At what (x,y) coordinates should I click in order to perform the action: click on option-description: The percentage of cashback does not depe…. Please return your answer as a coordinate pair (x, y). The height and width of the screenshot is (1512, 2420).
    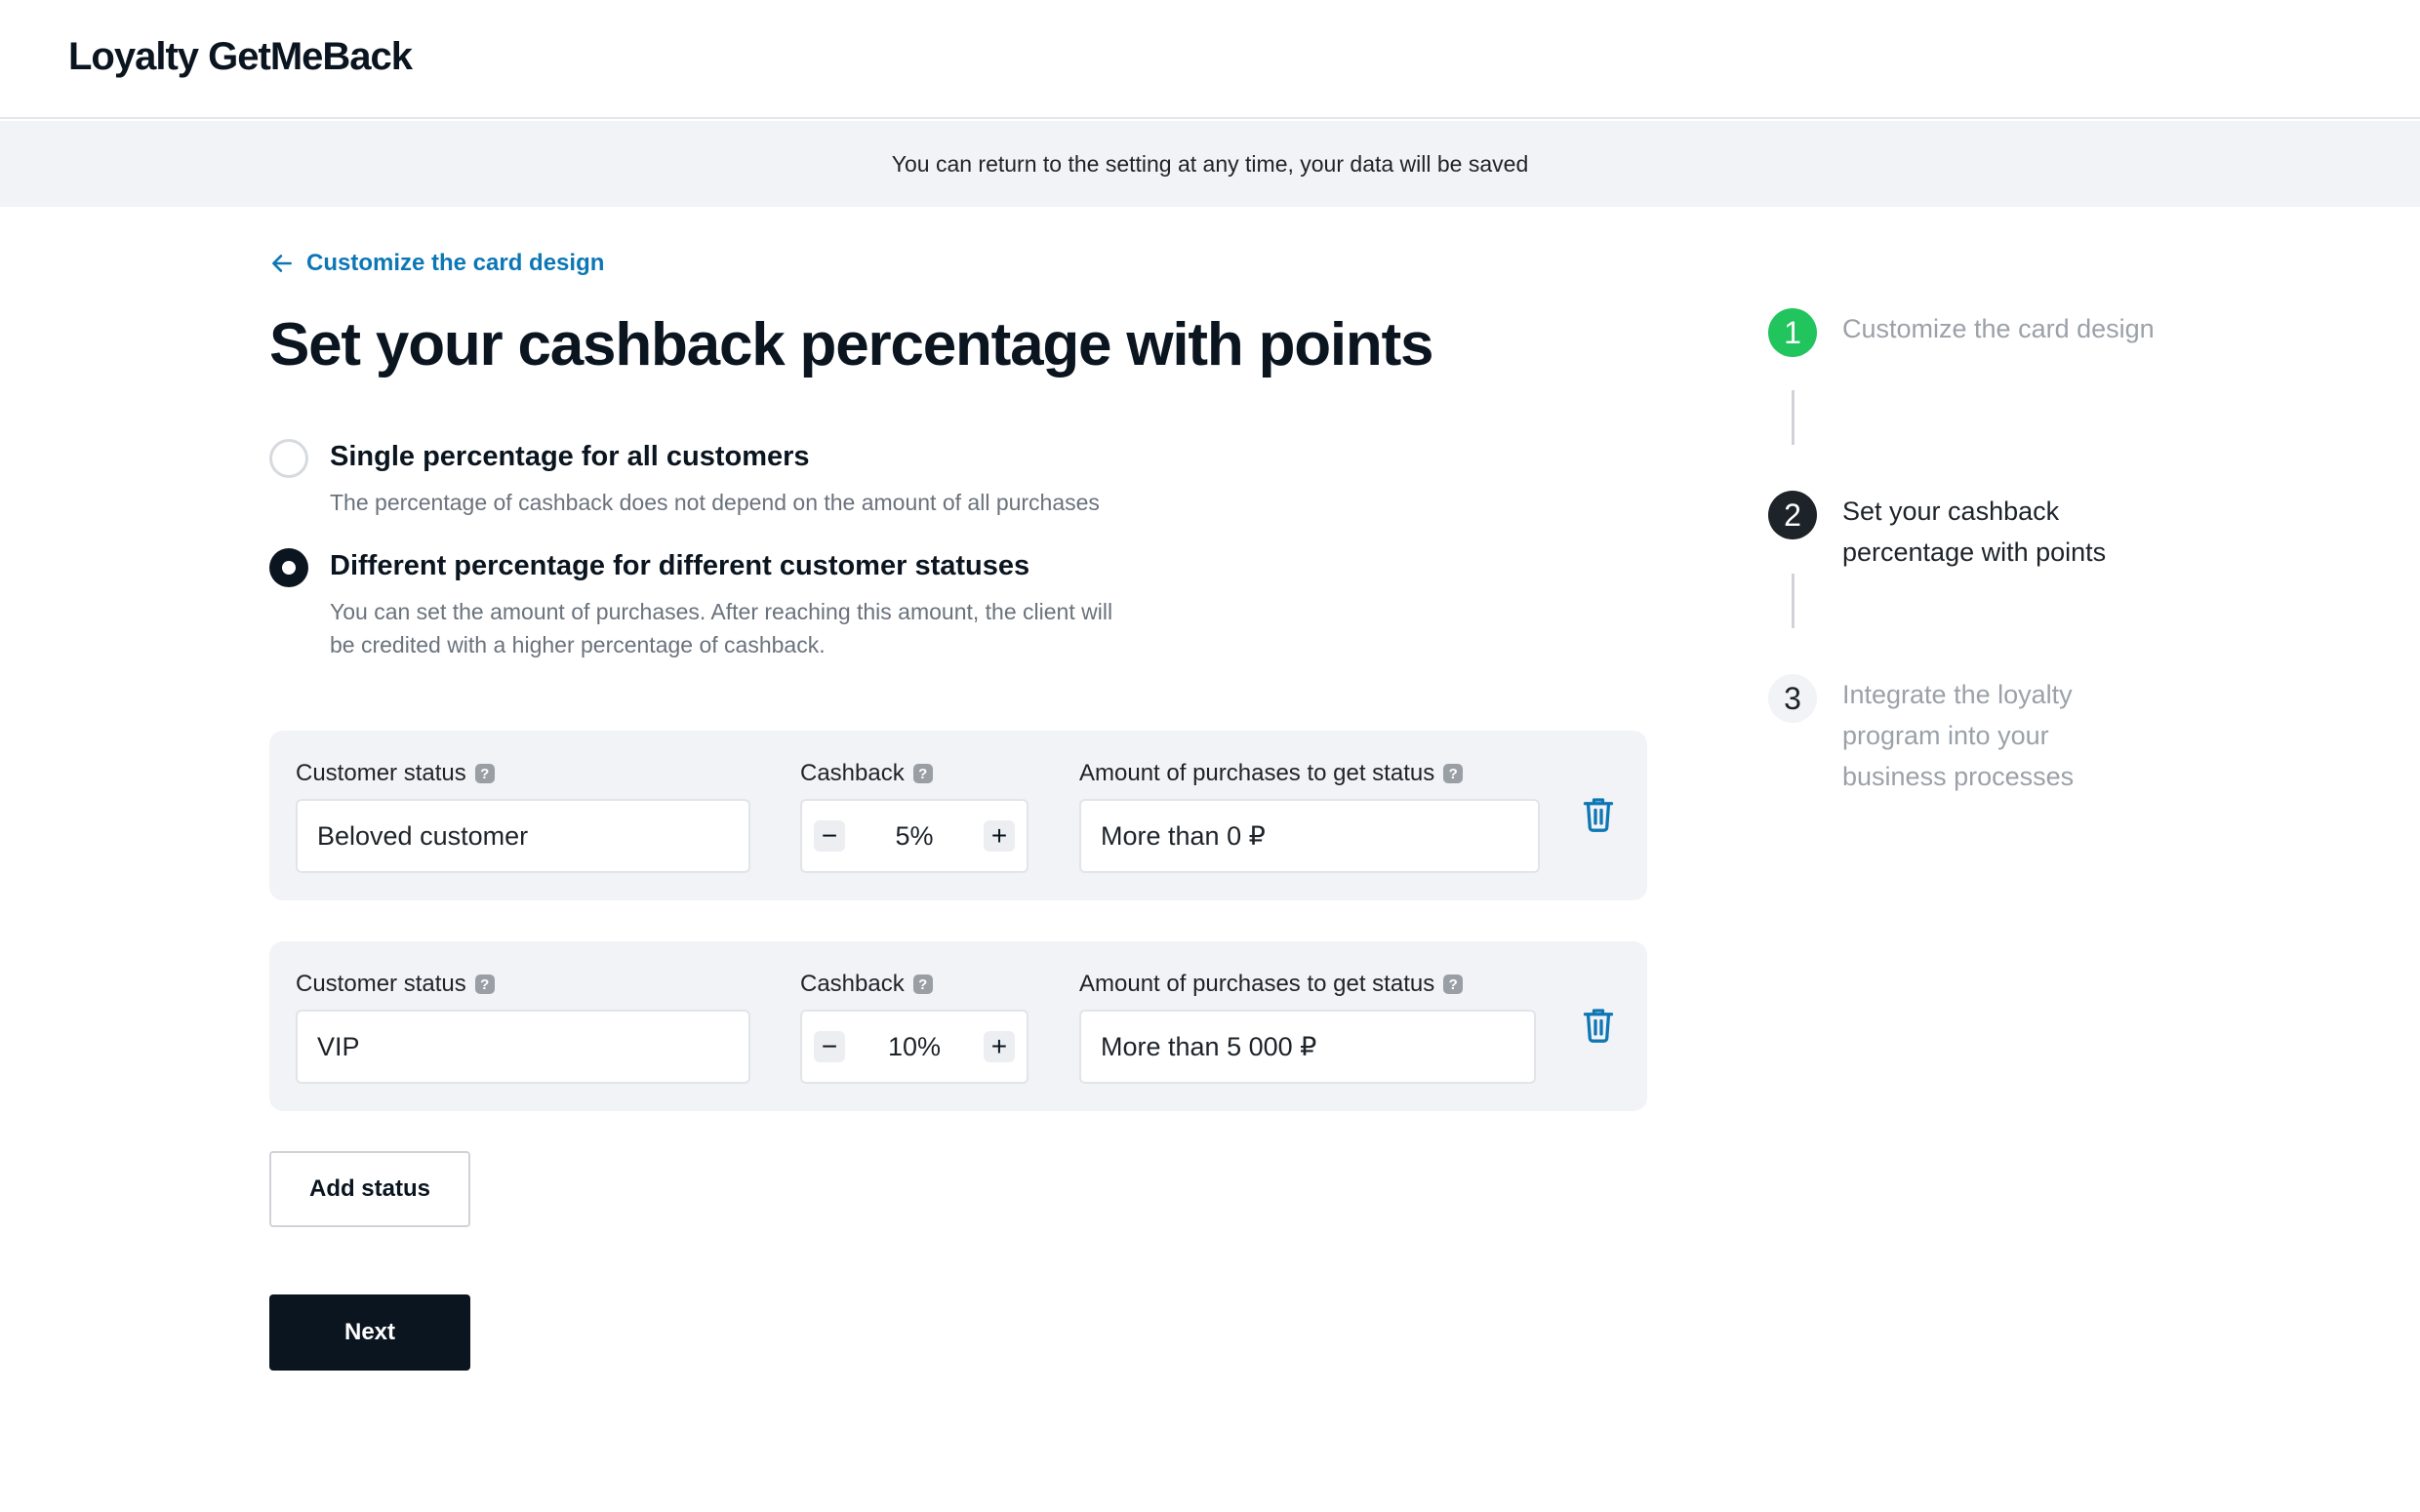
    Looking at the image, I should click on (715, 502).